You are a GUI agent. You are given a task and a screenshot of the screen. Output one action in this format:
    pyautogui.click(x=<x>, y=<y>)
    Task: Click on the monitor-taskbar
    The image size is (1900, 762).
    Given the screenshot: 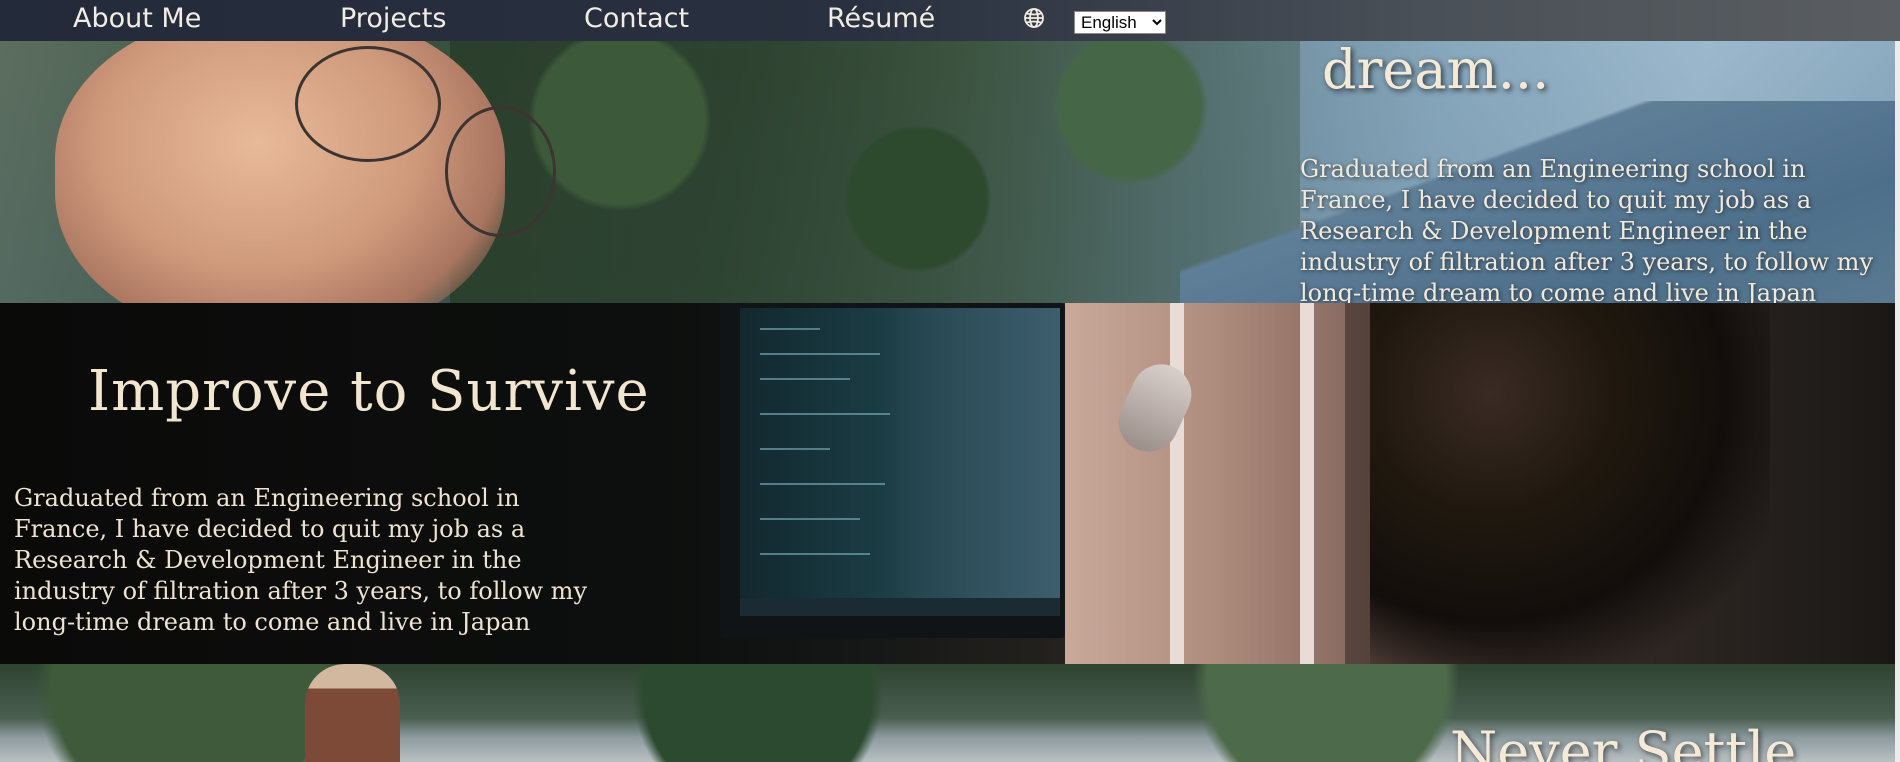 What is the action you would take?
    pyautogui.click(x=900, y=607)
    